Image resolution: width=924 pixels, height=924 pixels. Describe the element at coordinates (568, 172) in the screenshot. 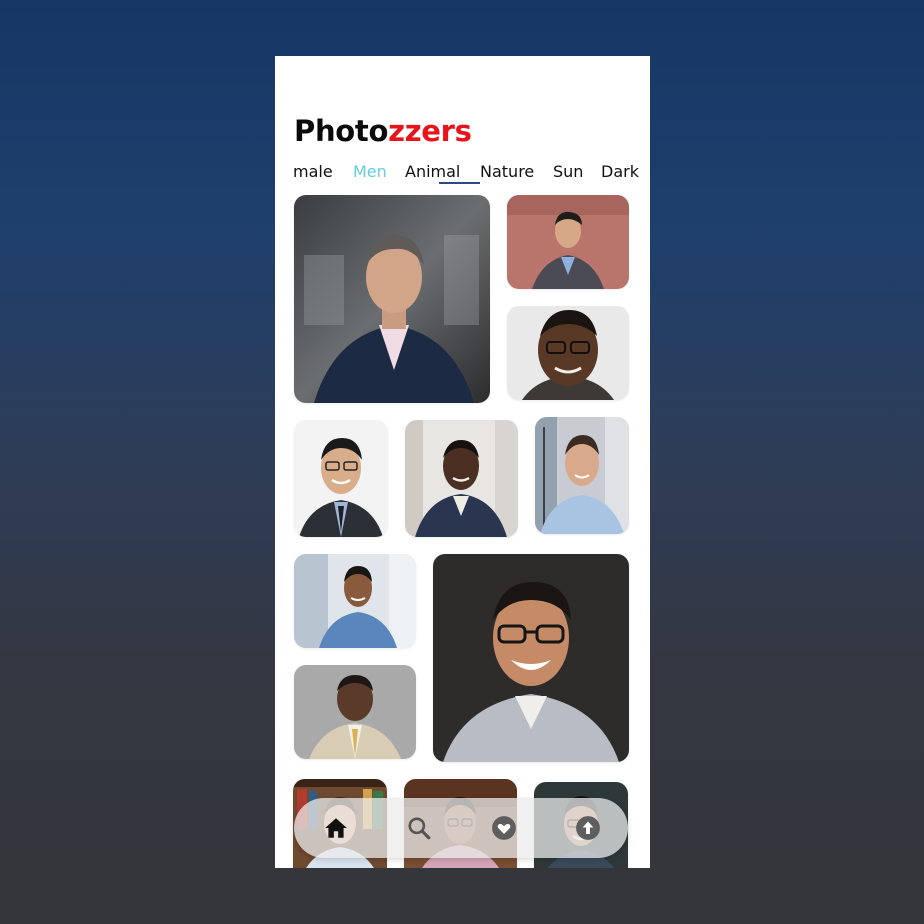

I see `tab-sun: Sun` at that location.